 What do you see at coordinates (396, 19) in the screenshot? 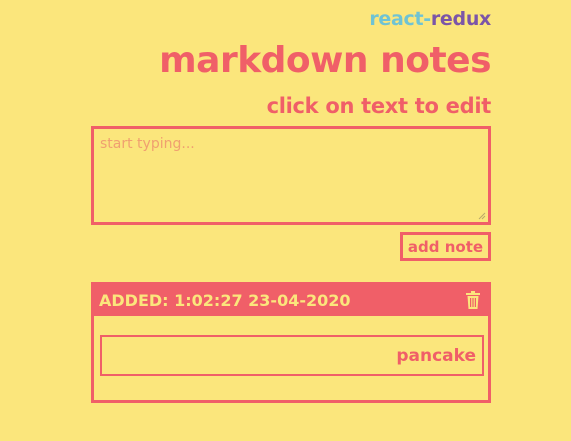
I see `brand-react-text: react` at bounding box center [396, 19].